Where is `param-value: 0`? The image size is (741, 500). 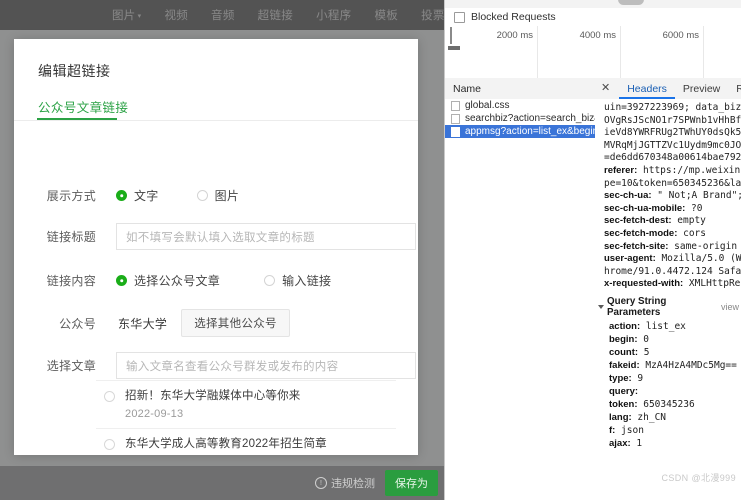 param-value: 0 is located at coordinates (643, 339).